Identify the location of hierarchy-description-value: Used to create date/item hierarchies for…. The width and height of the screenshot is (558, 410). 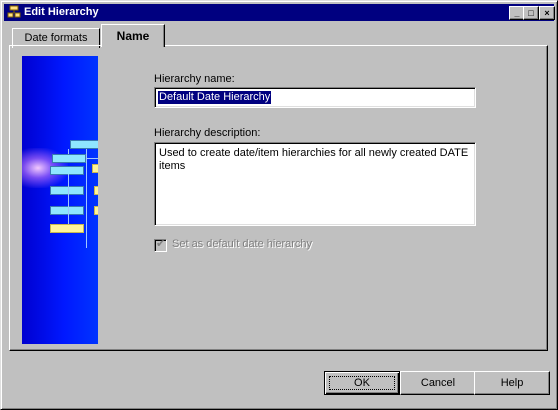
(314, 159).